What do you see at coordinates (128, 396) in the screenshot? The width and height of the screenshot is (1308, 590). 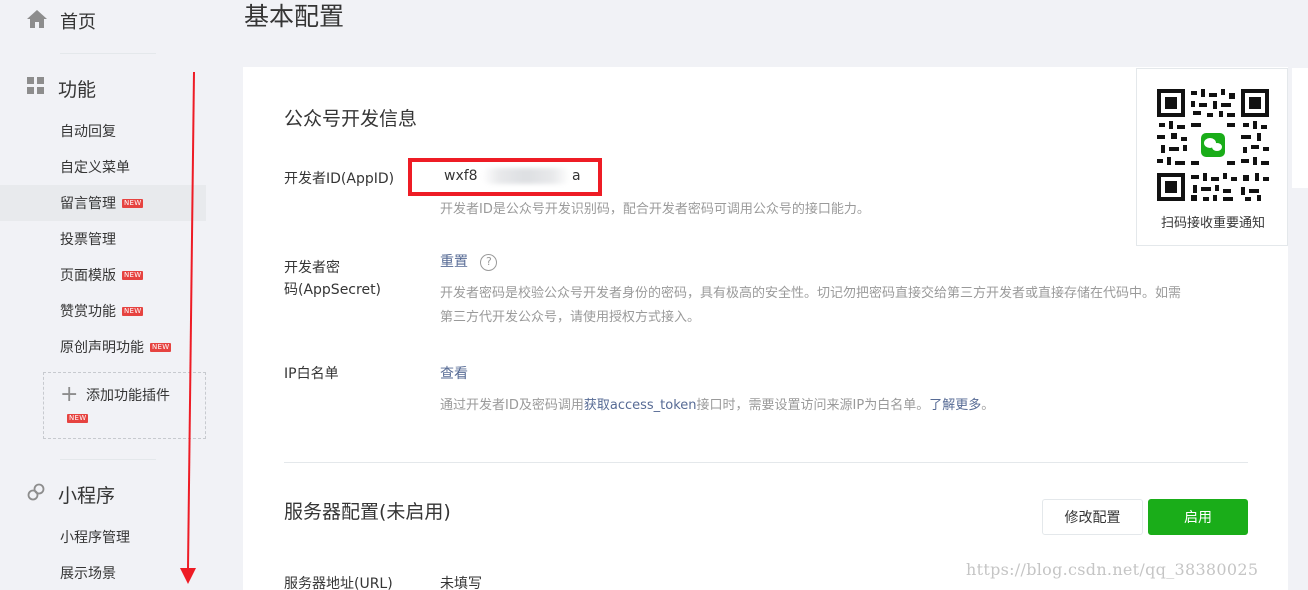 I see `add-plugin-label: 添加功能插件` at bounding box center [128, 396].